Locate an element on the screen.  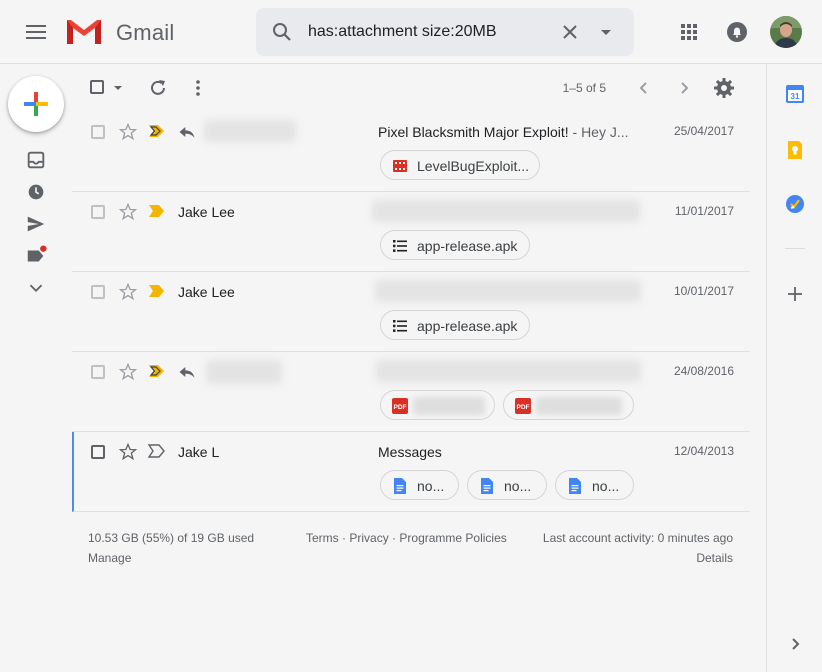
calendar-icon: 31 is located at coordinates (795, 94).